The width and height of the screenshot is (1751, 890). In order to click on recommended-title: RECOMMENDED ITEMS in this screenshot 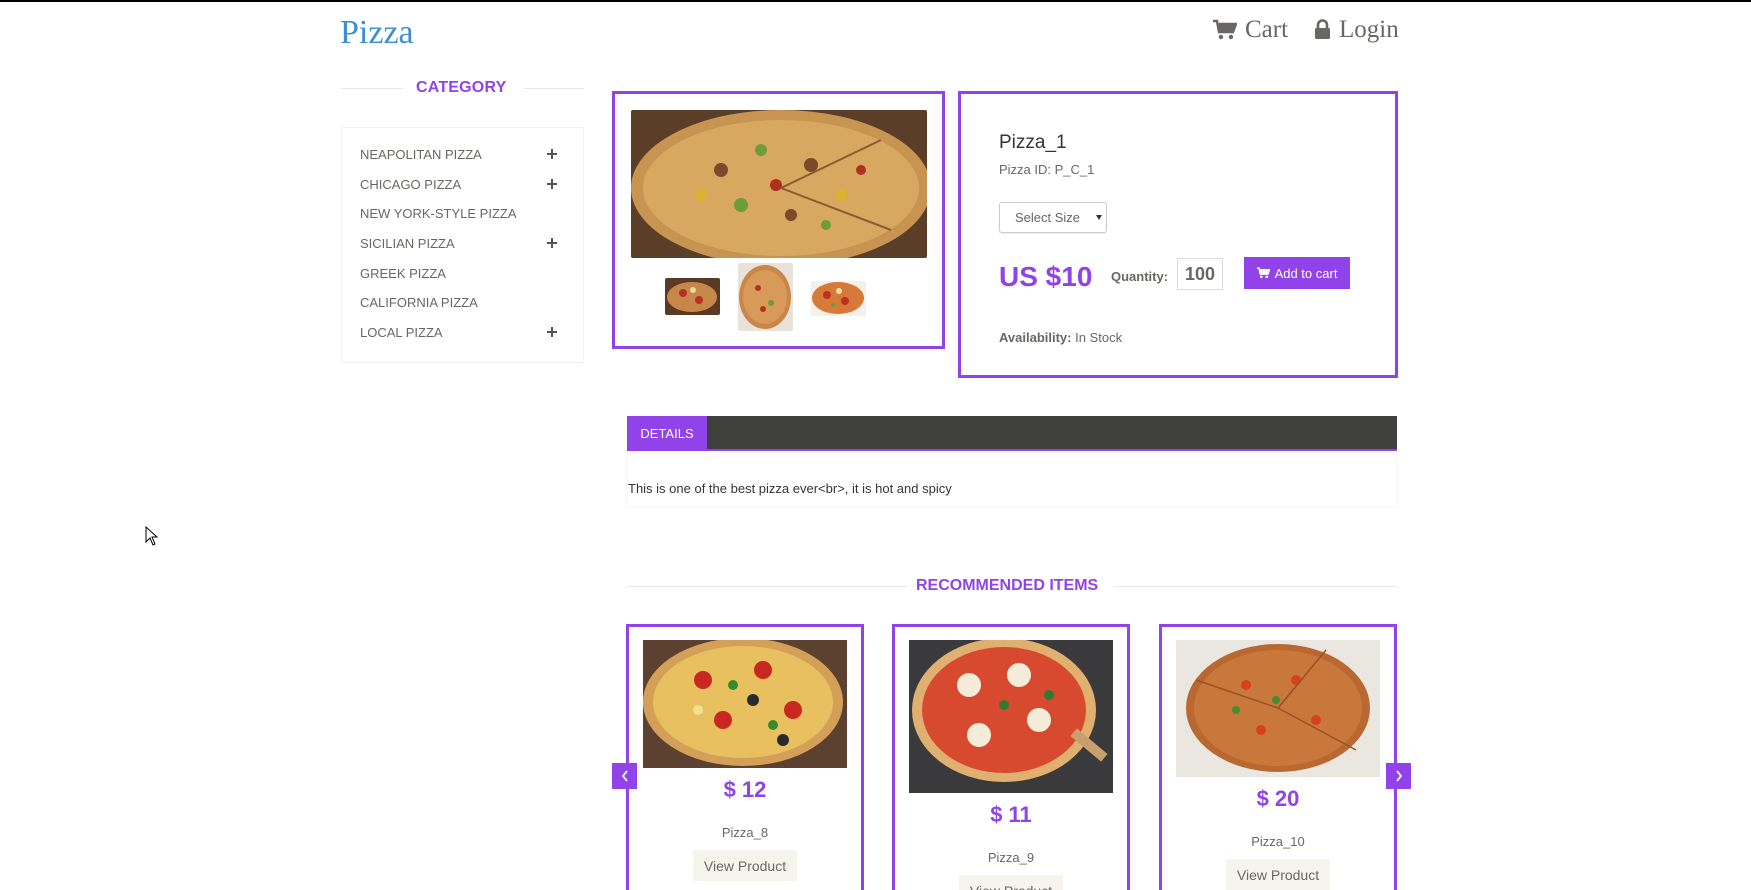, I will do `click(1007, 585)`.